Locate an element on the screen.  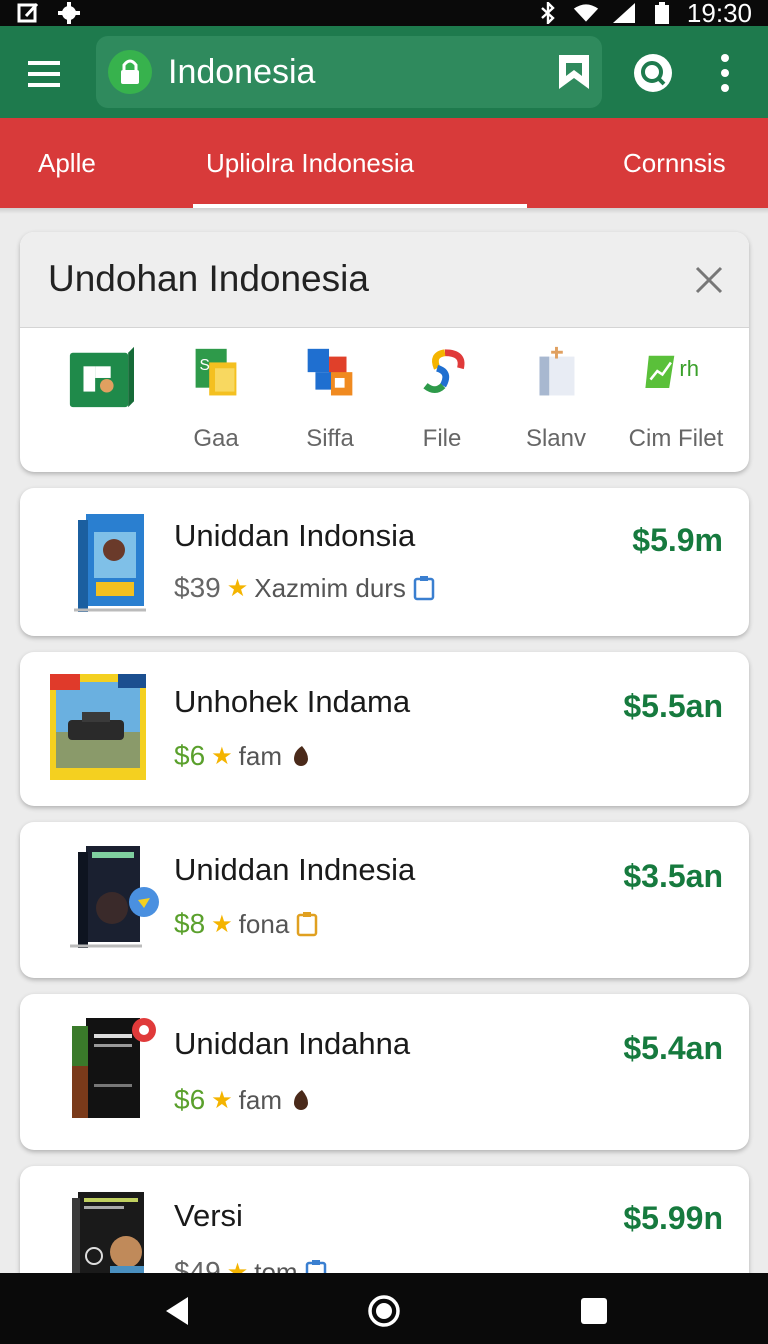
green-app-icon is located at coordinates (101, 377).